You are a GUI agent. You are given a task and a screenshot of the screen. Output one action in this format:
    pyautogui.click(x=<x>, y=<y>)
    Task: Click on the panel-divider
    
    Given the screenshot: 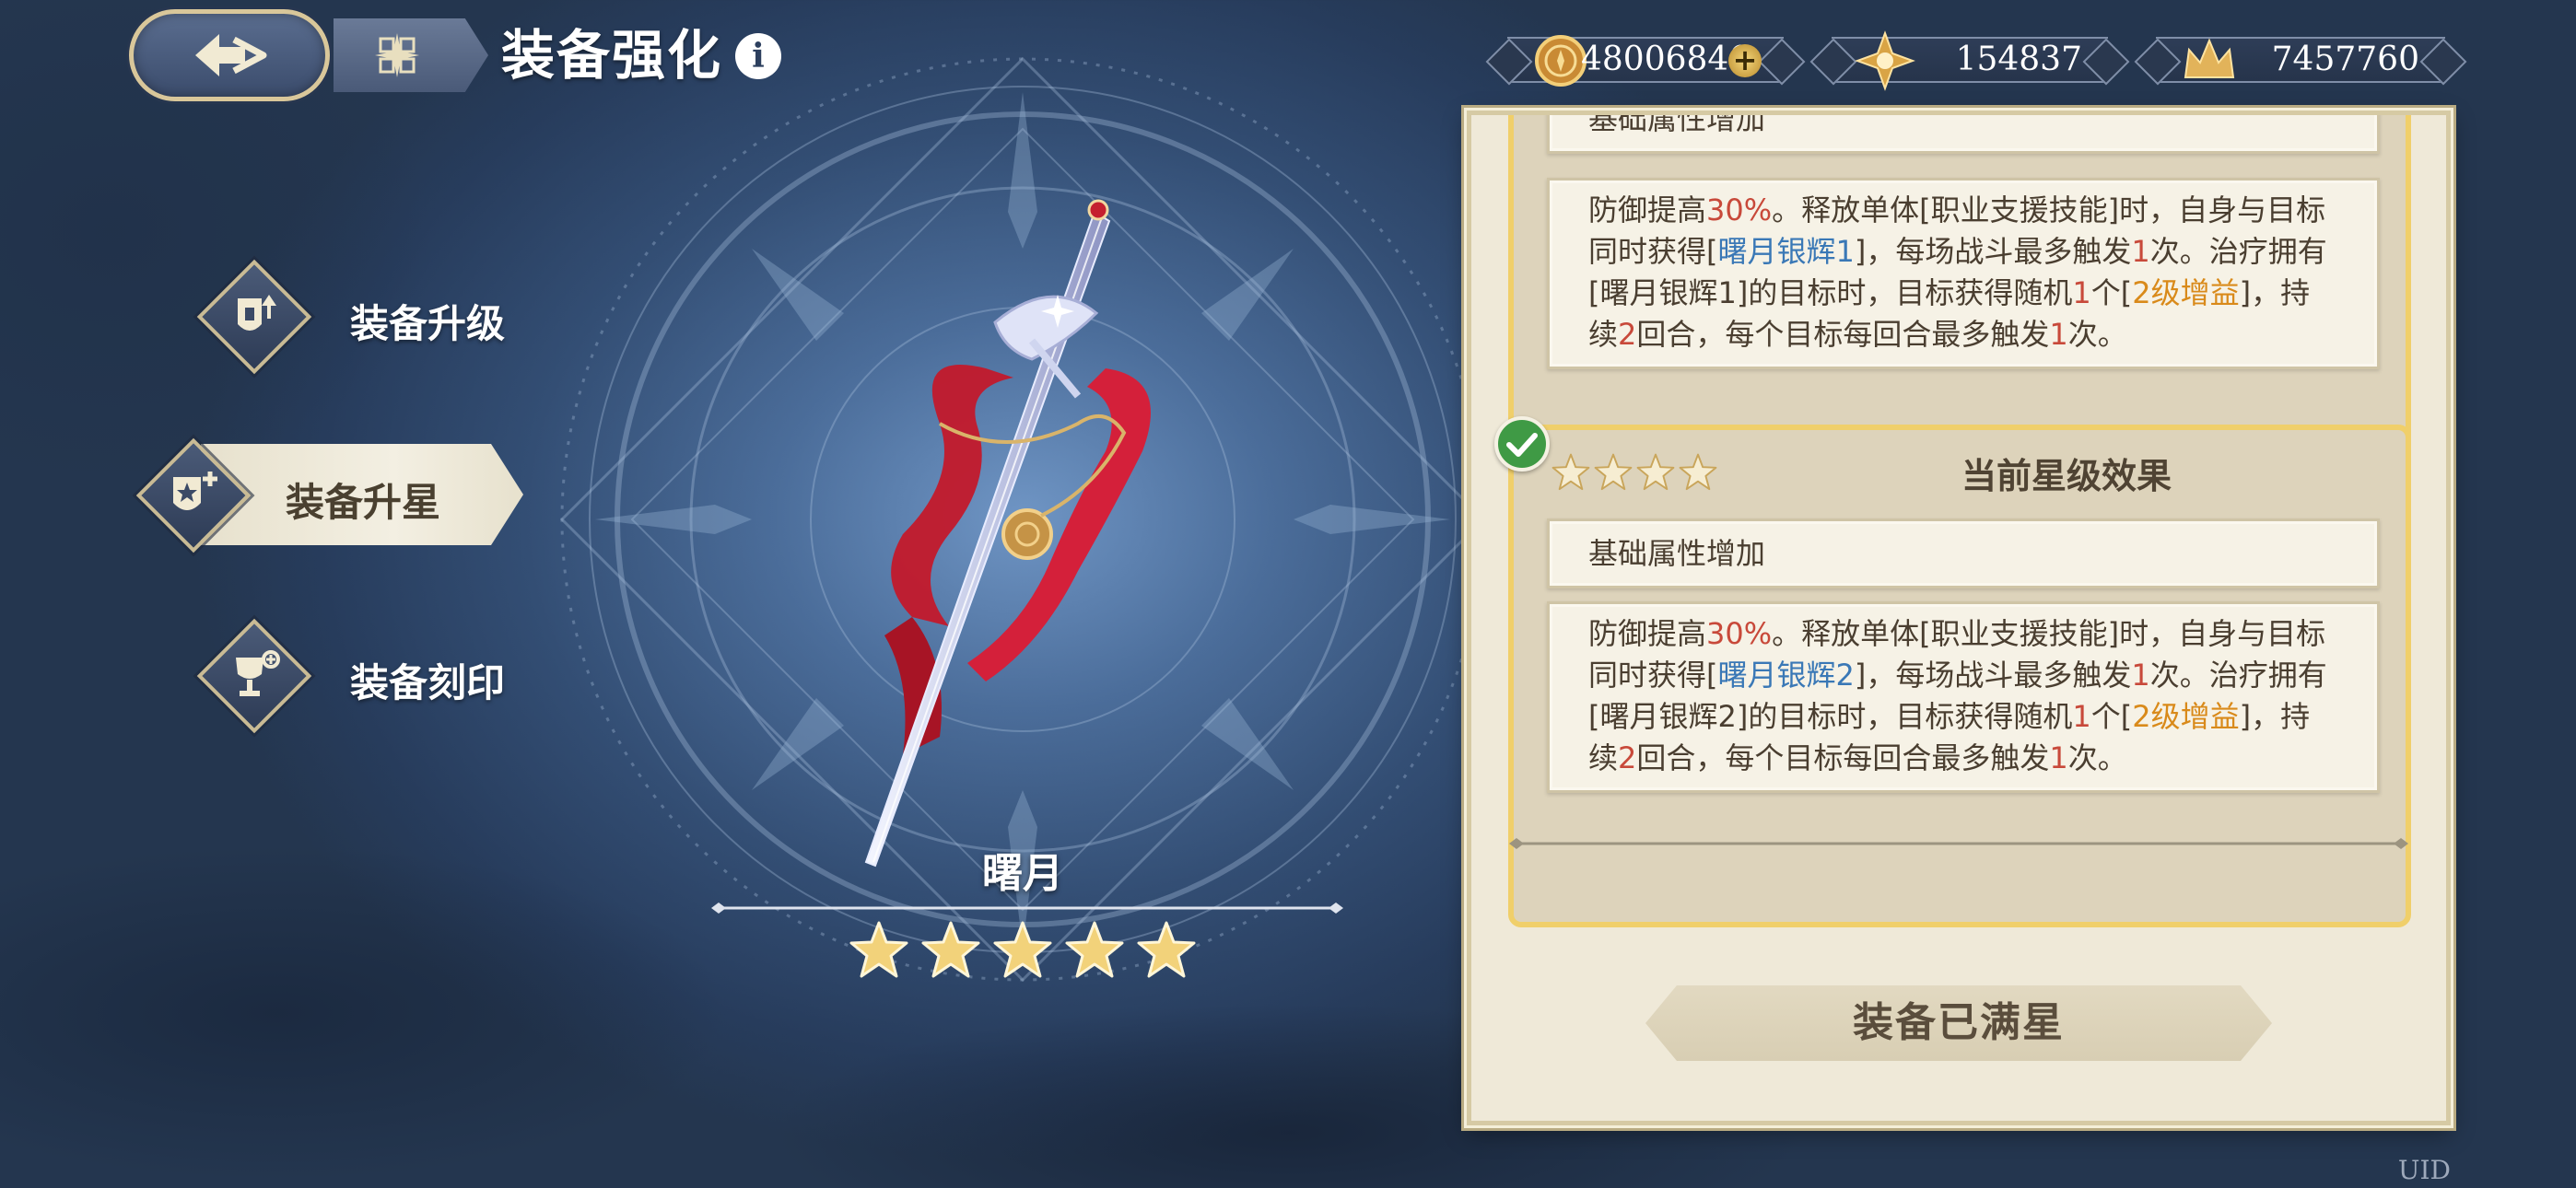 What is the action you would take?
    pyautogui.click(x=1958, y=843)
    